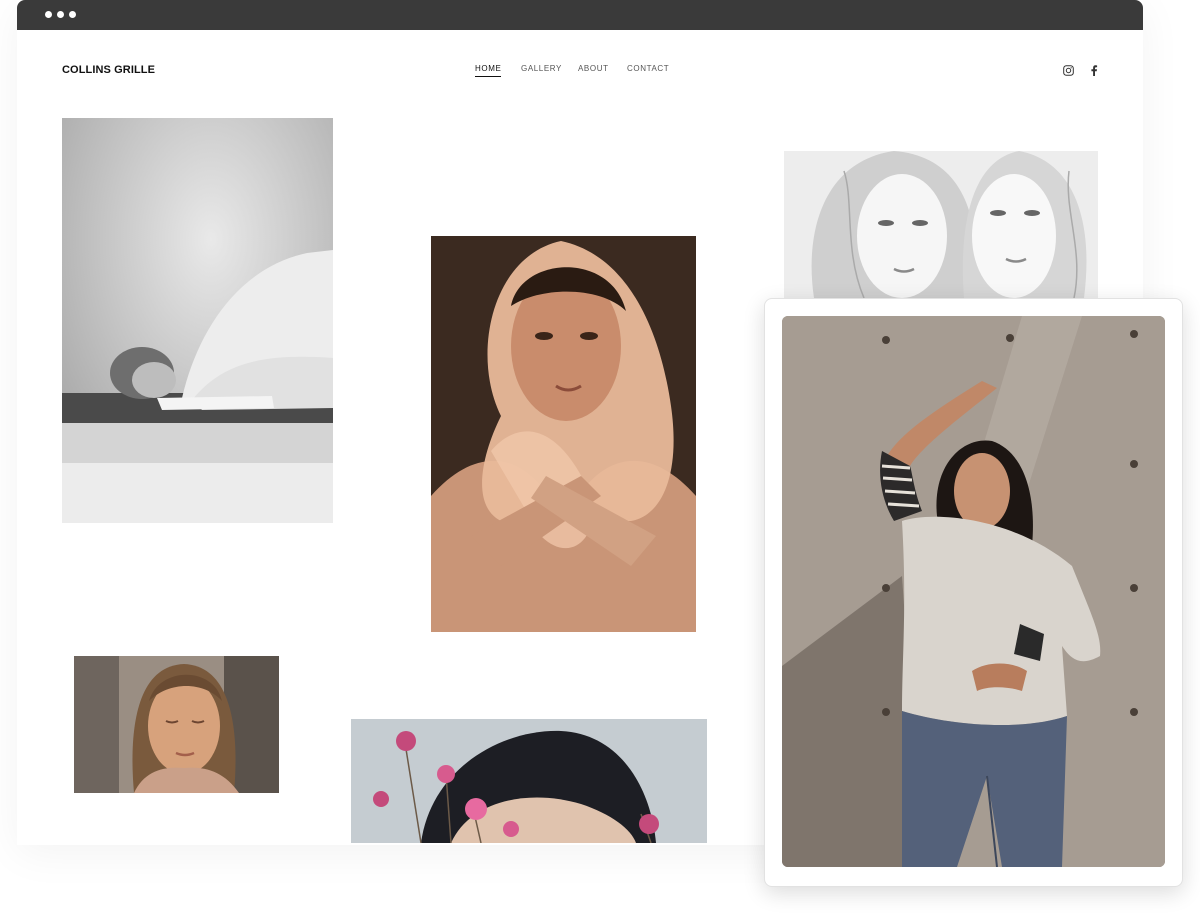  I want to click on browser-titlebar, so click(580, 15).